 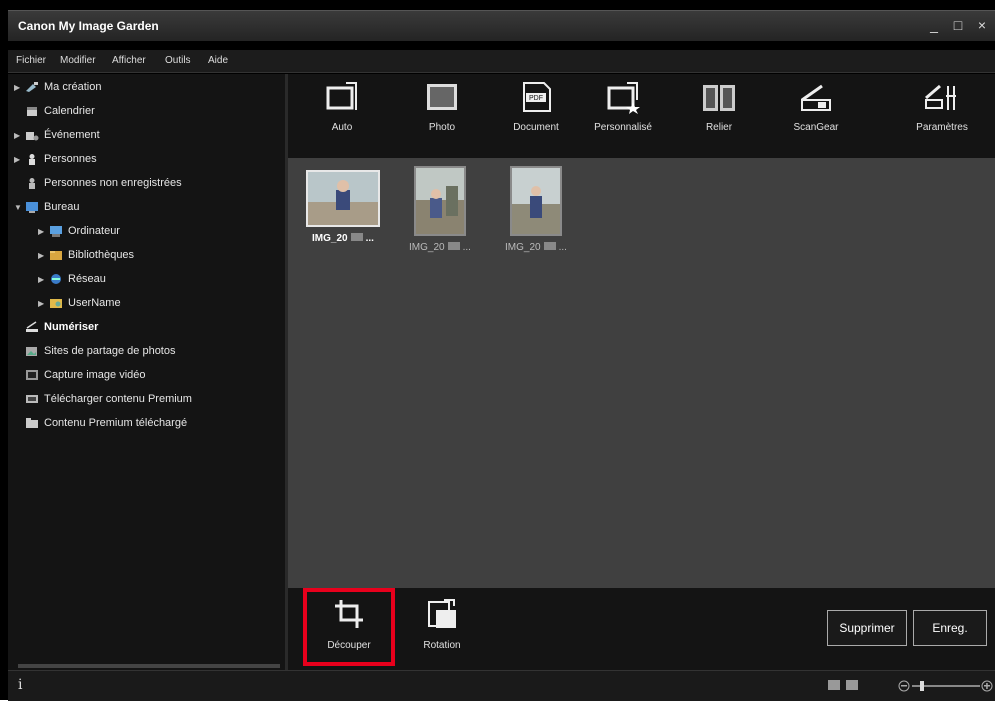 I want to click on sidebar-item-label: Réseau, so click(x=87, y=279).